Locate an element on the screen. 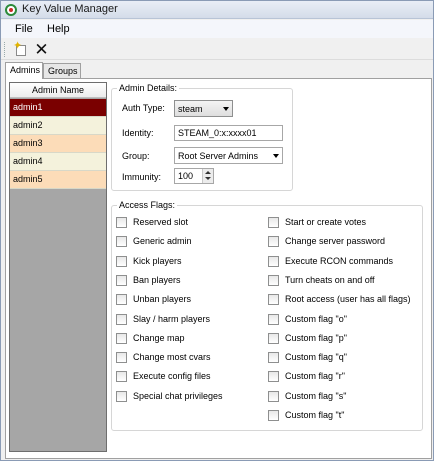 Image resolution: width=434 pixels, height=461 pixels. flag-label: Custom flag "p" is located at coordinates (316, 337).